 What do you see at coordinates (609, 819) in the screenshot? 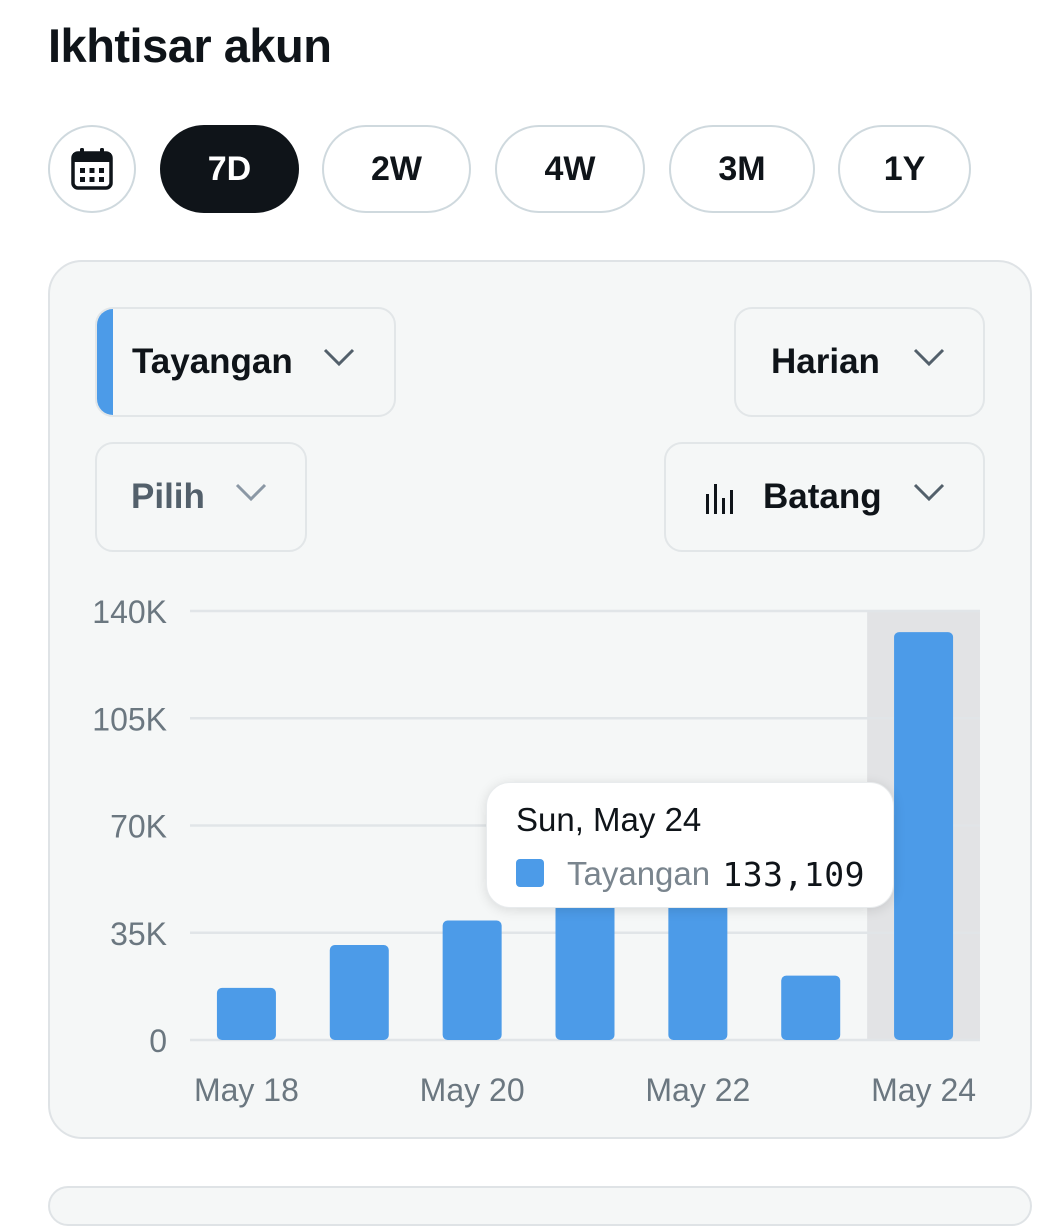
I see `tooltip-date: Sun, May 24` at bounding box center [609, 819].